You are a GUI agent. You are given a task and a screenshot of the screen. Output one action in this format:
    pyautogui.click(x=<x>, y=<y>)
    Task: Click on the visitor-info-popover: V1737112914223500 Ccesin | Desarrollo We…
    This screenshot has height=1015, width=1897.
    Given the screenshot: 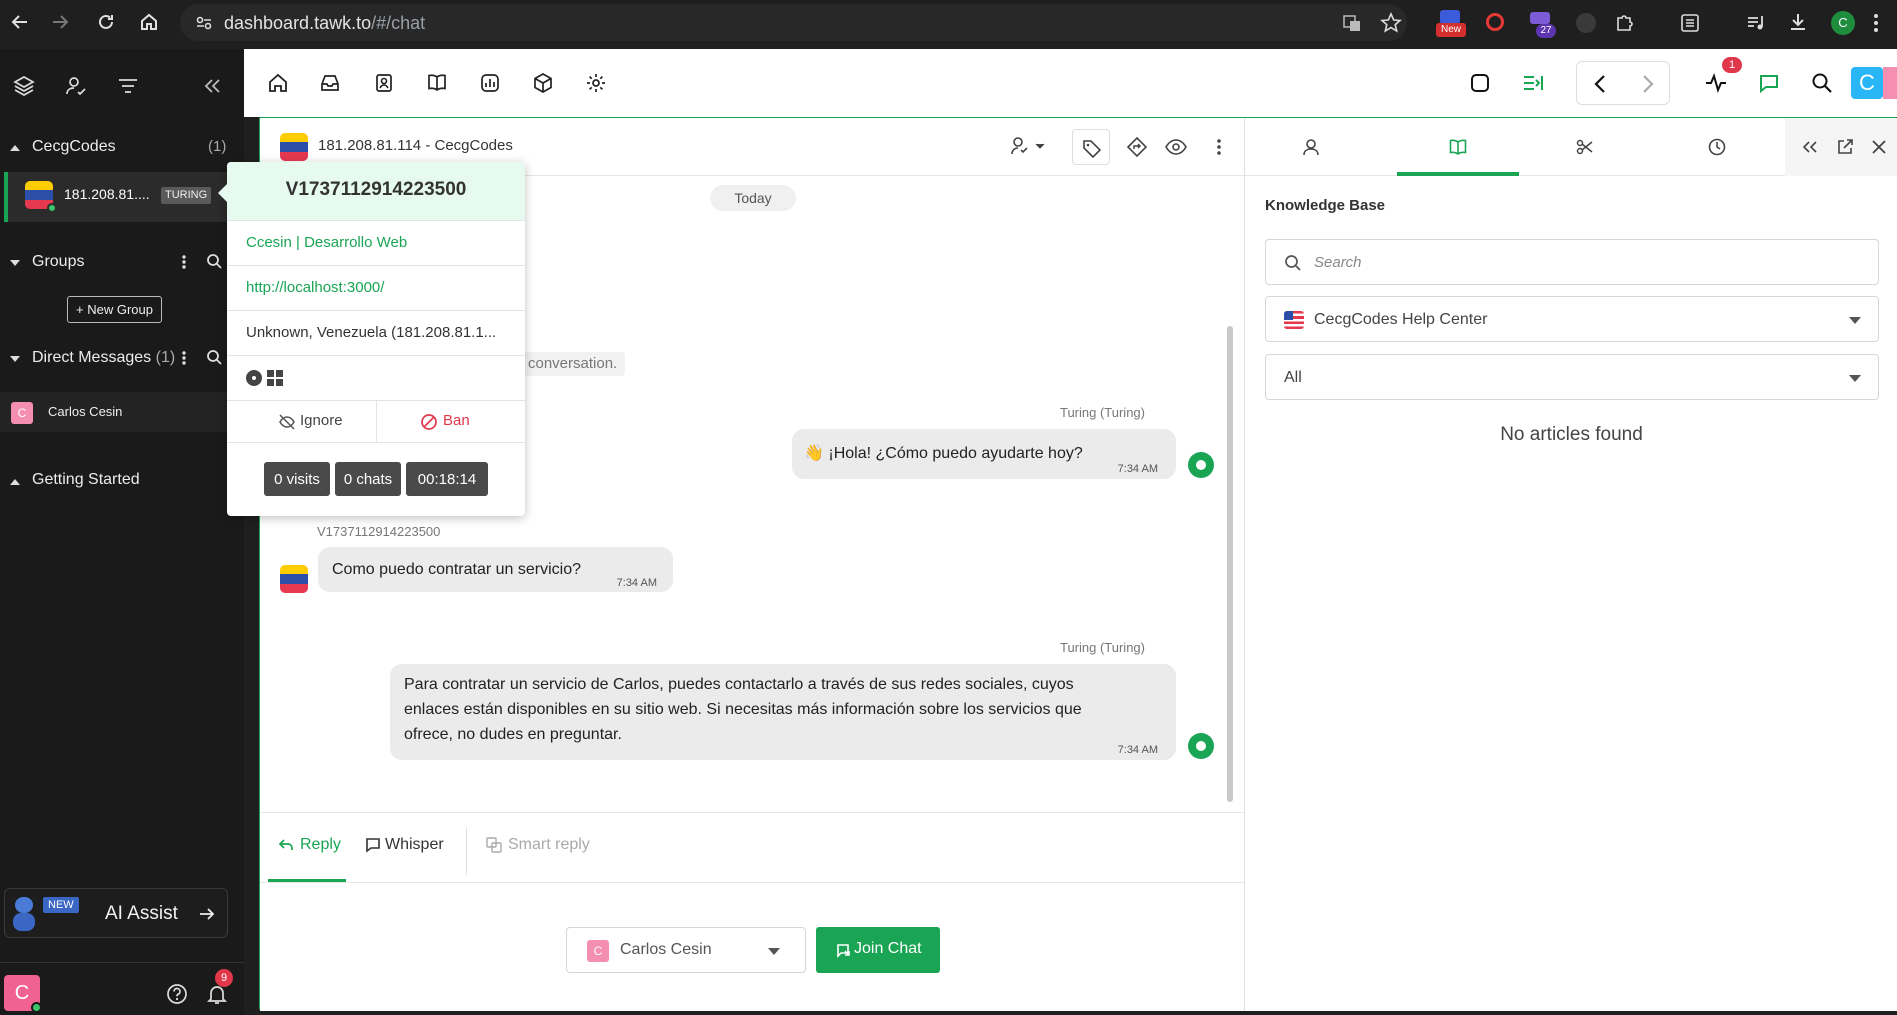 What is the action you would take?
    pyautogui.click(x=371, y=339)
    